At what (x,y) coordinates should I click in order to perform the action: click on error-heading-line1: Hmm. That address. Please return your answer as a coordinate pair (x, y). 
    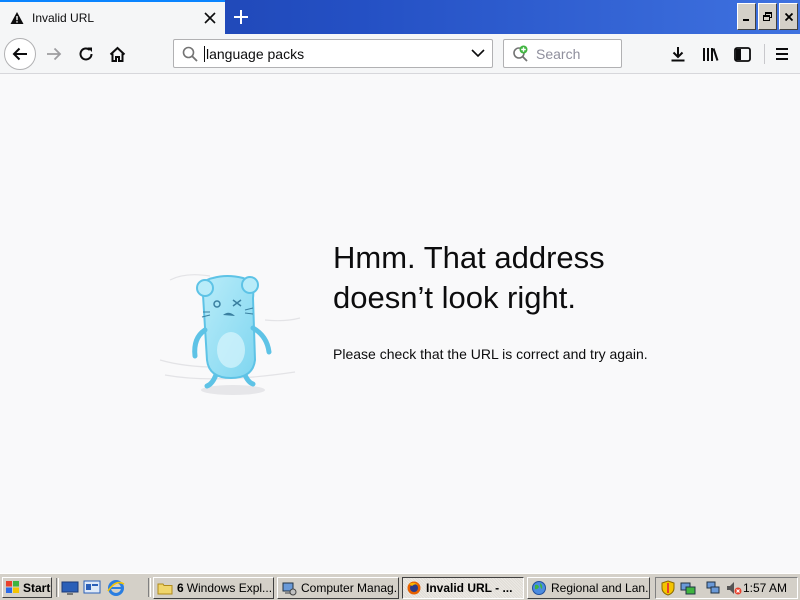
    Looking at the image, I should click on (469, 257).